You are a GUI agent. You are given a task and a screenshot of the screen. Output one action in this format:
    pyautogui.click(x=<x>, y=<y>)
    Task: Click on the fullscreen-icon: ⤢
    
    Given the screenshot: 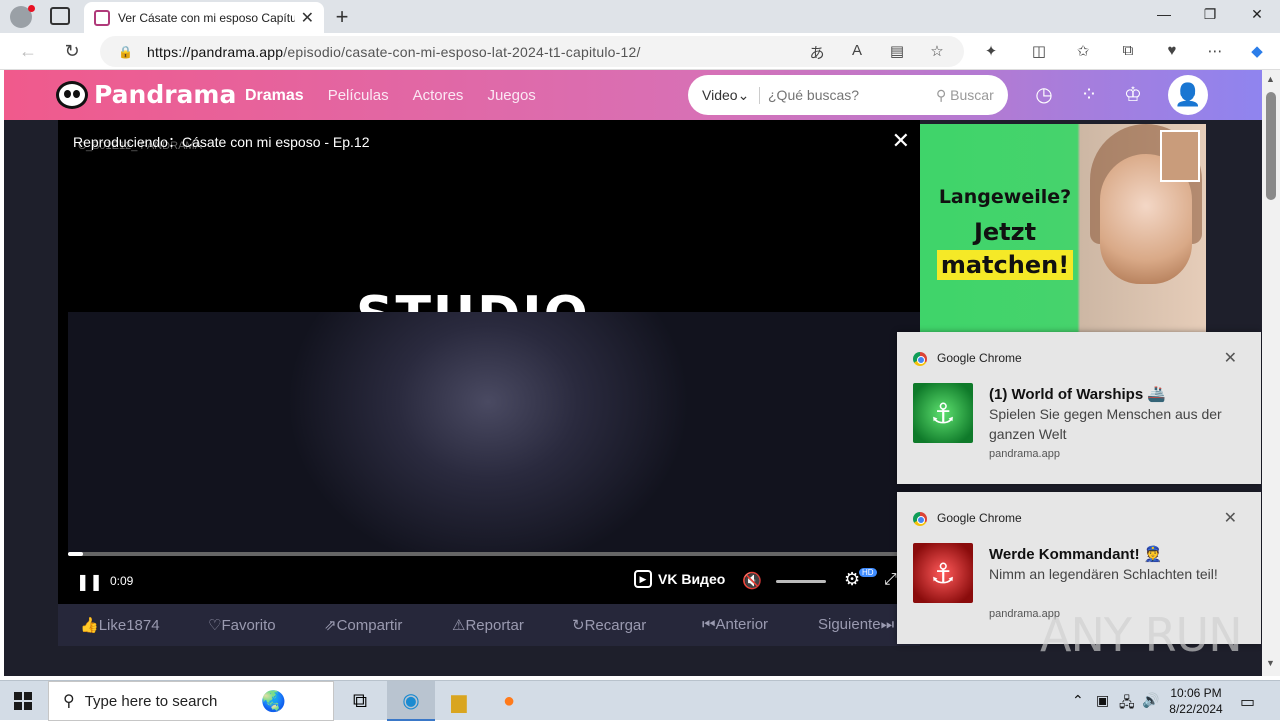 What is the action you would take?
    pyautogui.click(x=890, y=580)
    